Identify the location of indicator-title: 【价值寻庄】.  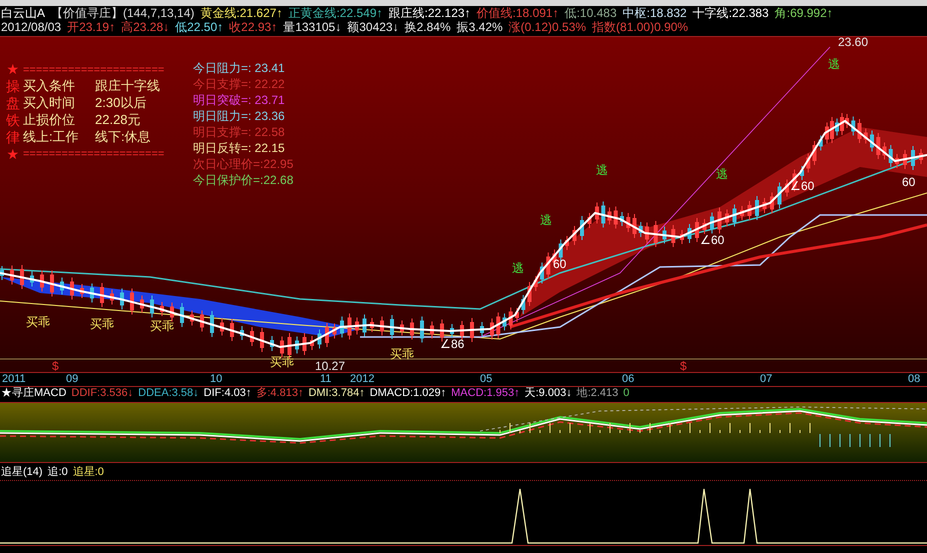
(87, 13).